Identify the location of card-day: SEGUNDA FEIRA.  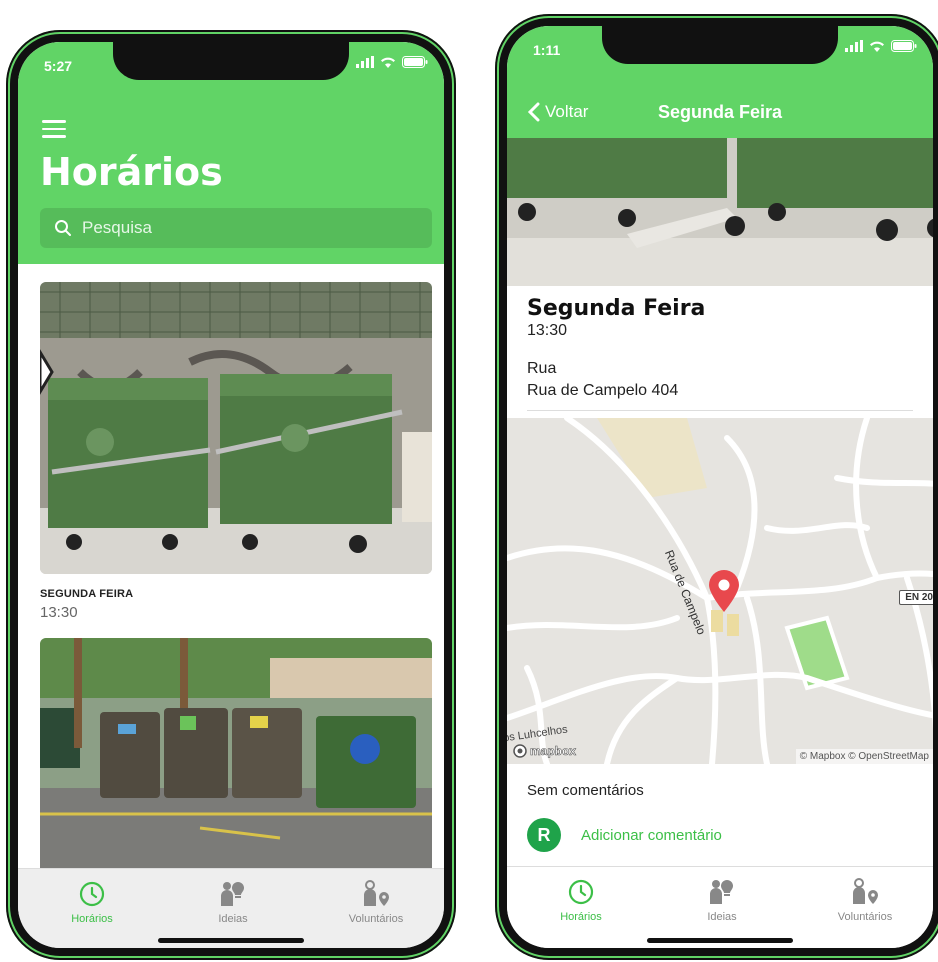
(87, 594).